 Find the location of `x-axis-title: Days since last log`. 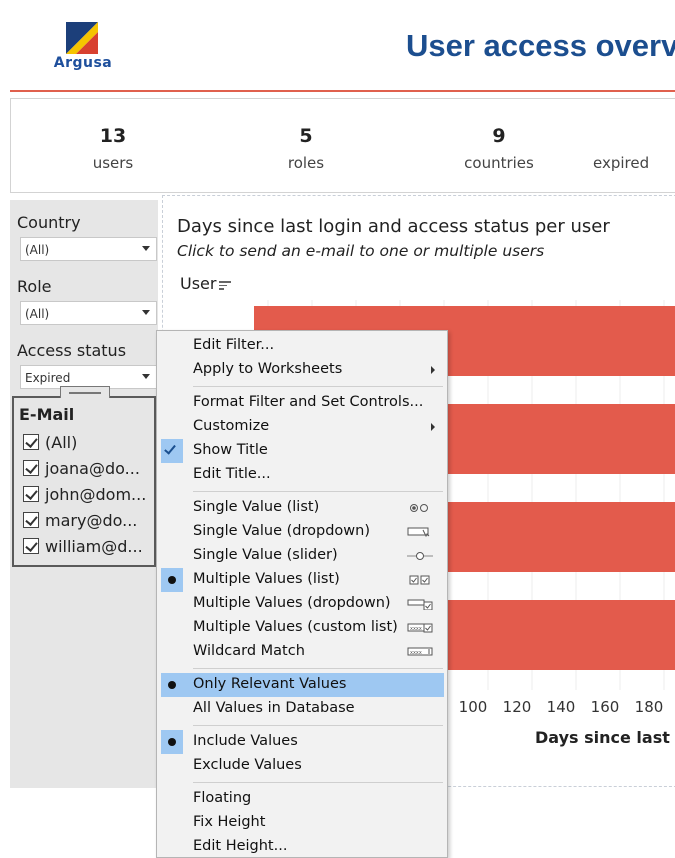

x-axis-title: Days since last log is located at coordinates (605, 737).